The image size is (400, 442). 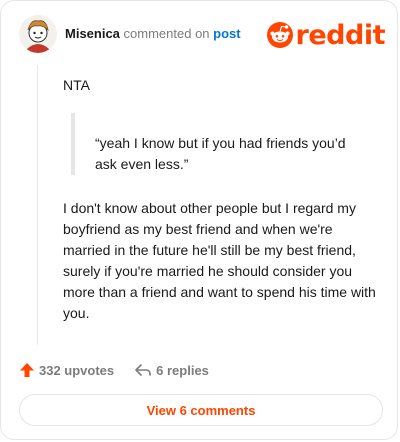 I want to click on comment-meta: Misenica commented on post, so click(x=153, y=33).